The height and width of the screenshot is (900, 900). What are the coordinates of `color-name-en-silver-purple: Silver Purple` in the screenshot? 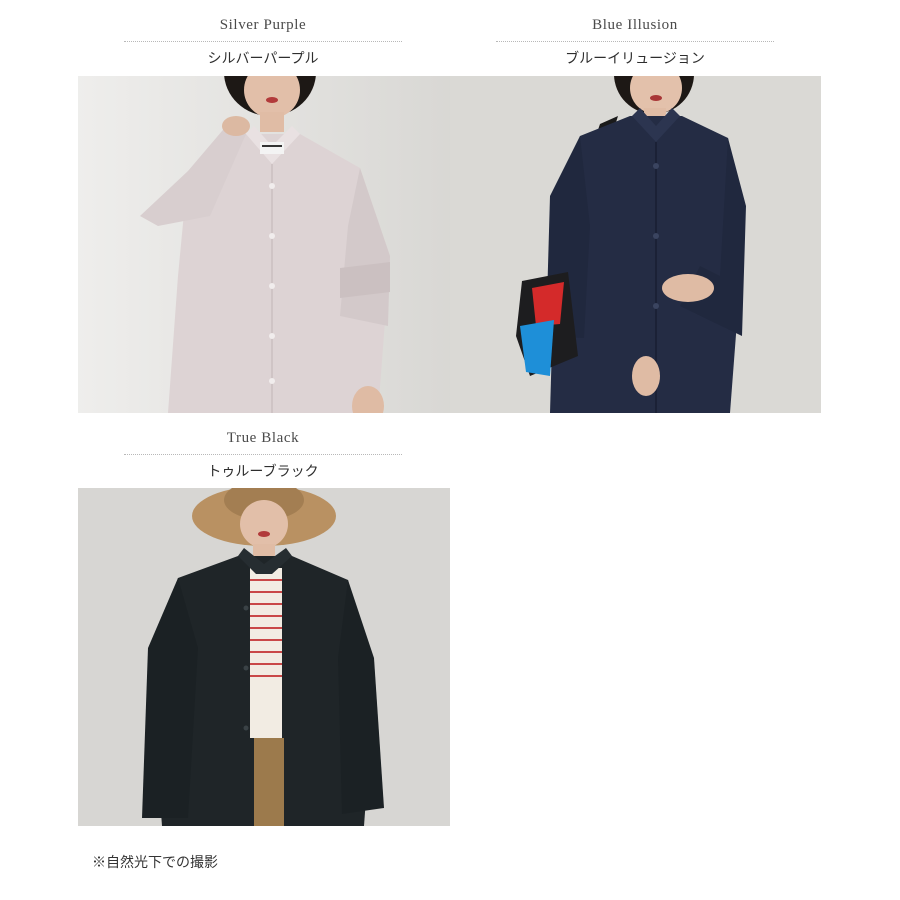 It's located at (263, 25).